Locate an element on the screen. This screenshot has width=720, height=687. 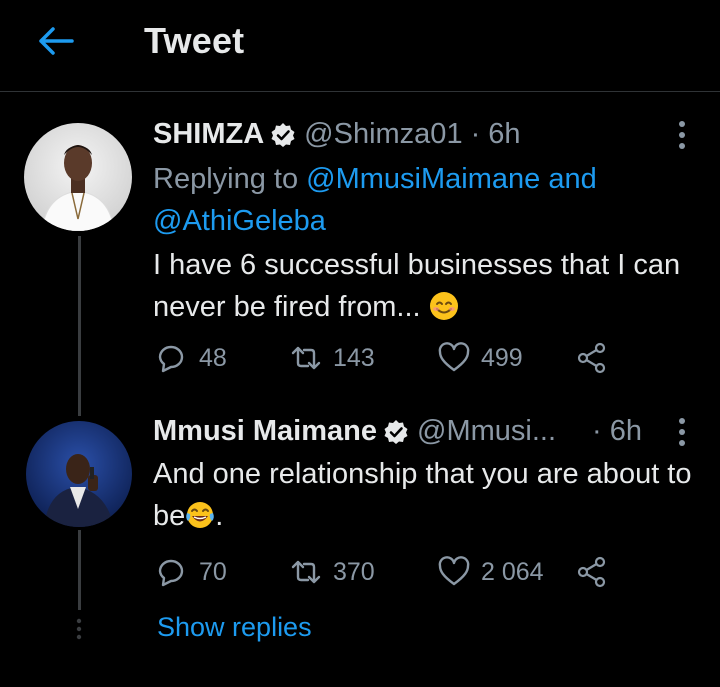
tweet-body-end: . is located at coordinates (219, 516).